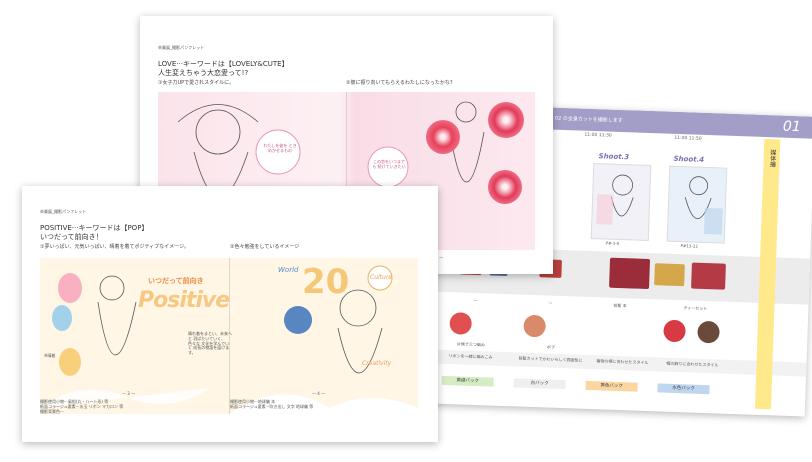 The image size is (812, 462). Describe the element at coordinates (319, 393) in the screenshot. I see `page-number: — 4 —` at that location.